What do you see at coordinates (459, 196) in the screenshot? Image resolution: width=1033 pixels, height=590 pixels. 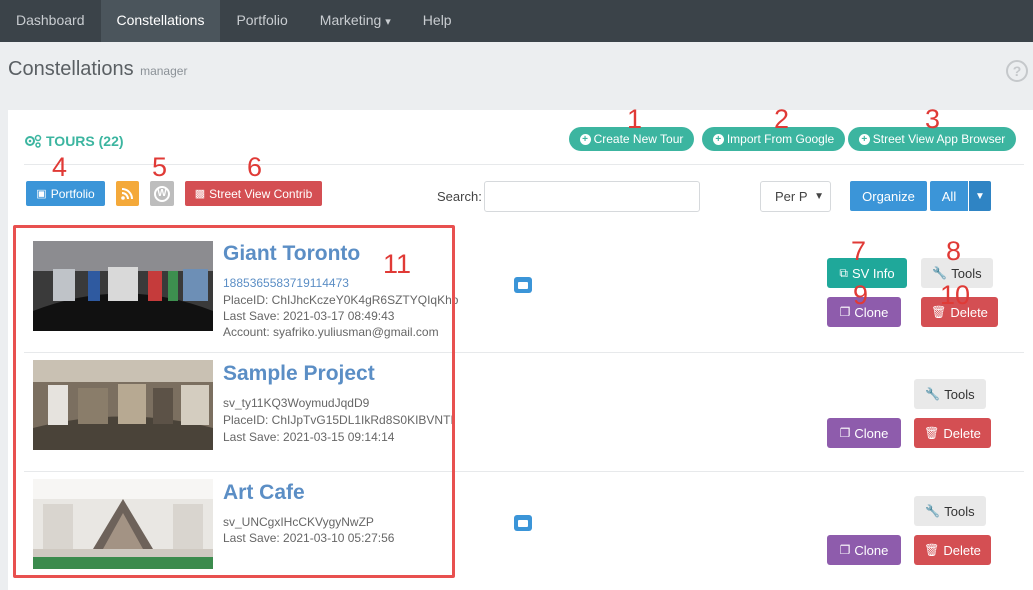 I see `search-label: Search:` at bounding box center [459, 196].